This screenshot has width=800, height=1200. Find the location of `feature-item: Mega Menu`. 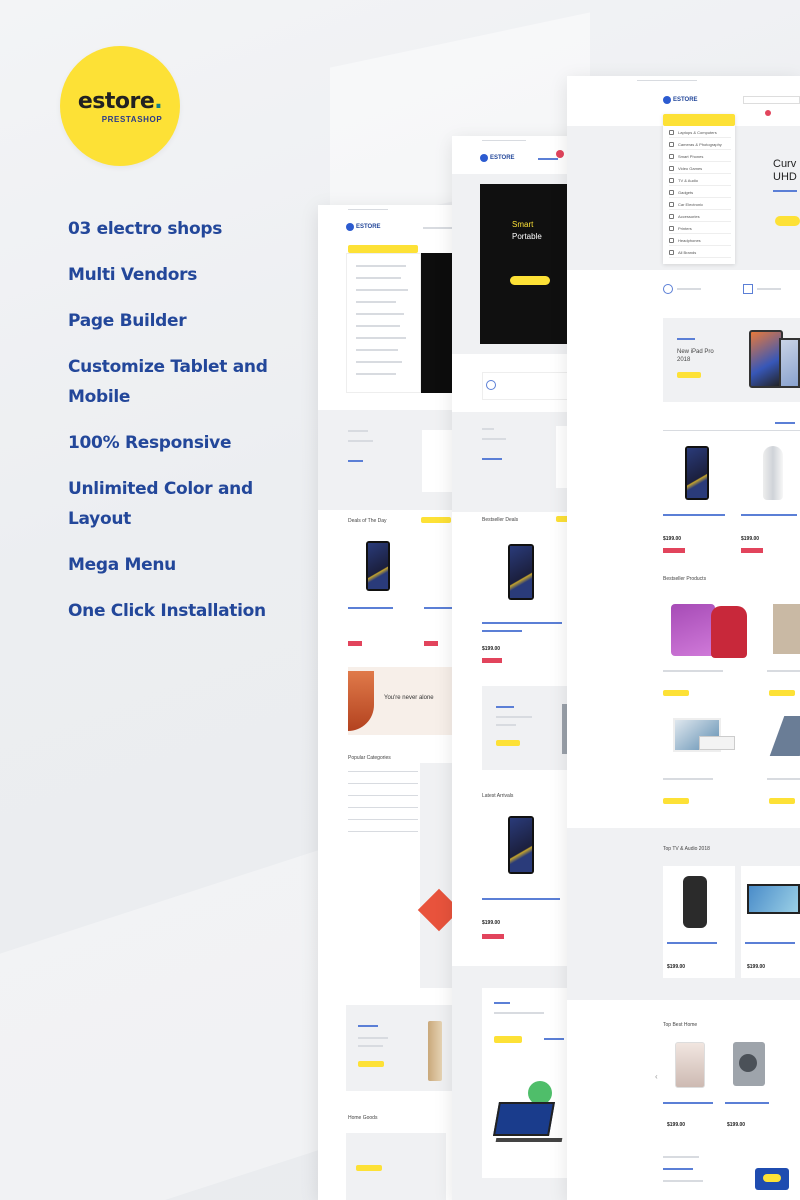

feature-item: Mega Menu is located at coordinates (122, 565).